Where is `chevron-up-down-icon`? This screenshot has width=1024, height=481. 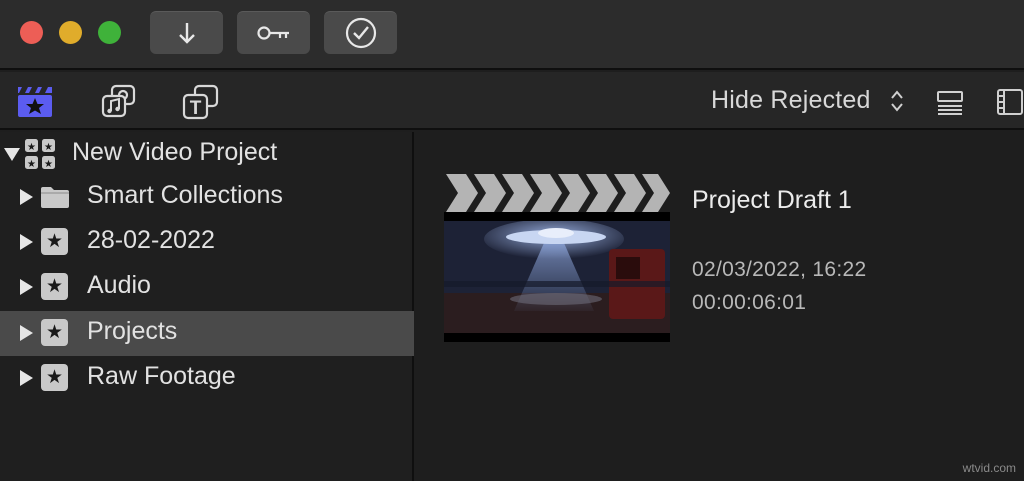
chevron-up-down-icon is located at coordinates (897, 101).